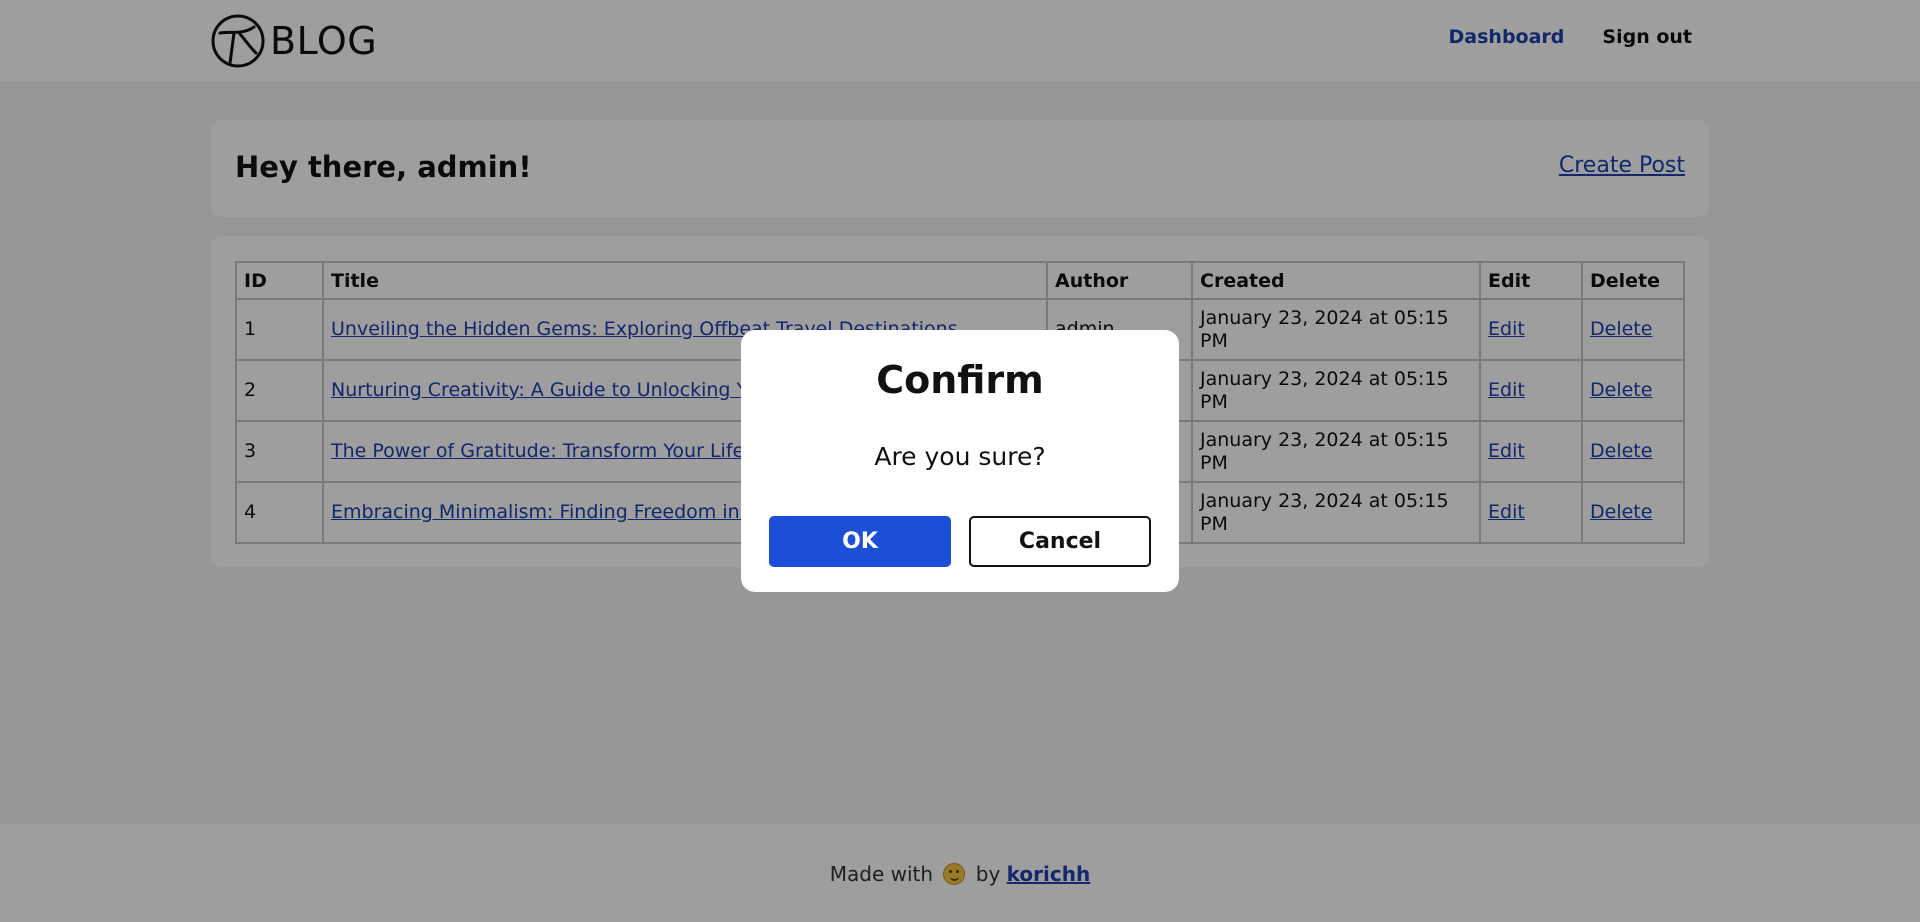 Image resolution: width=1920 pixels, height=922 pixels. I want to click on dialog-message: Are you sure?, so click(960, 456).